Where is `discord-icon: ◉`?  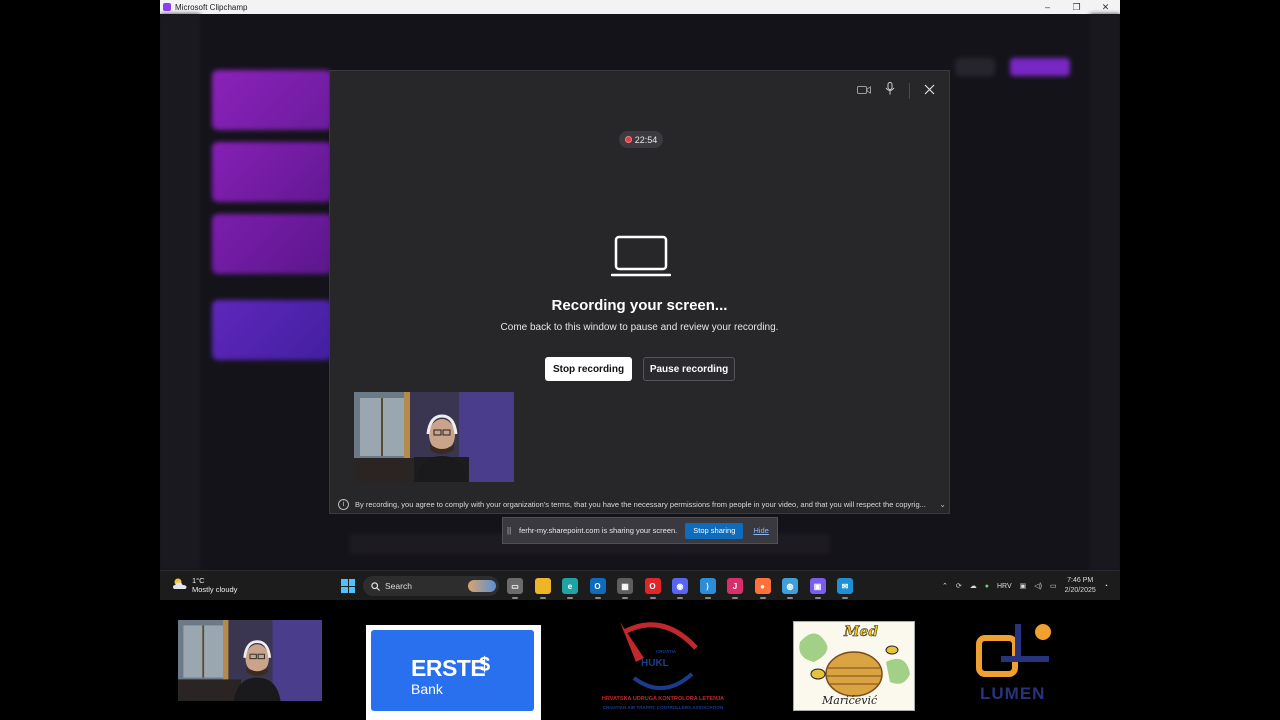 discord-icon: ◉ is located at coordinates (680, 588).